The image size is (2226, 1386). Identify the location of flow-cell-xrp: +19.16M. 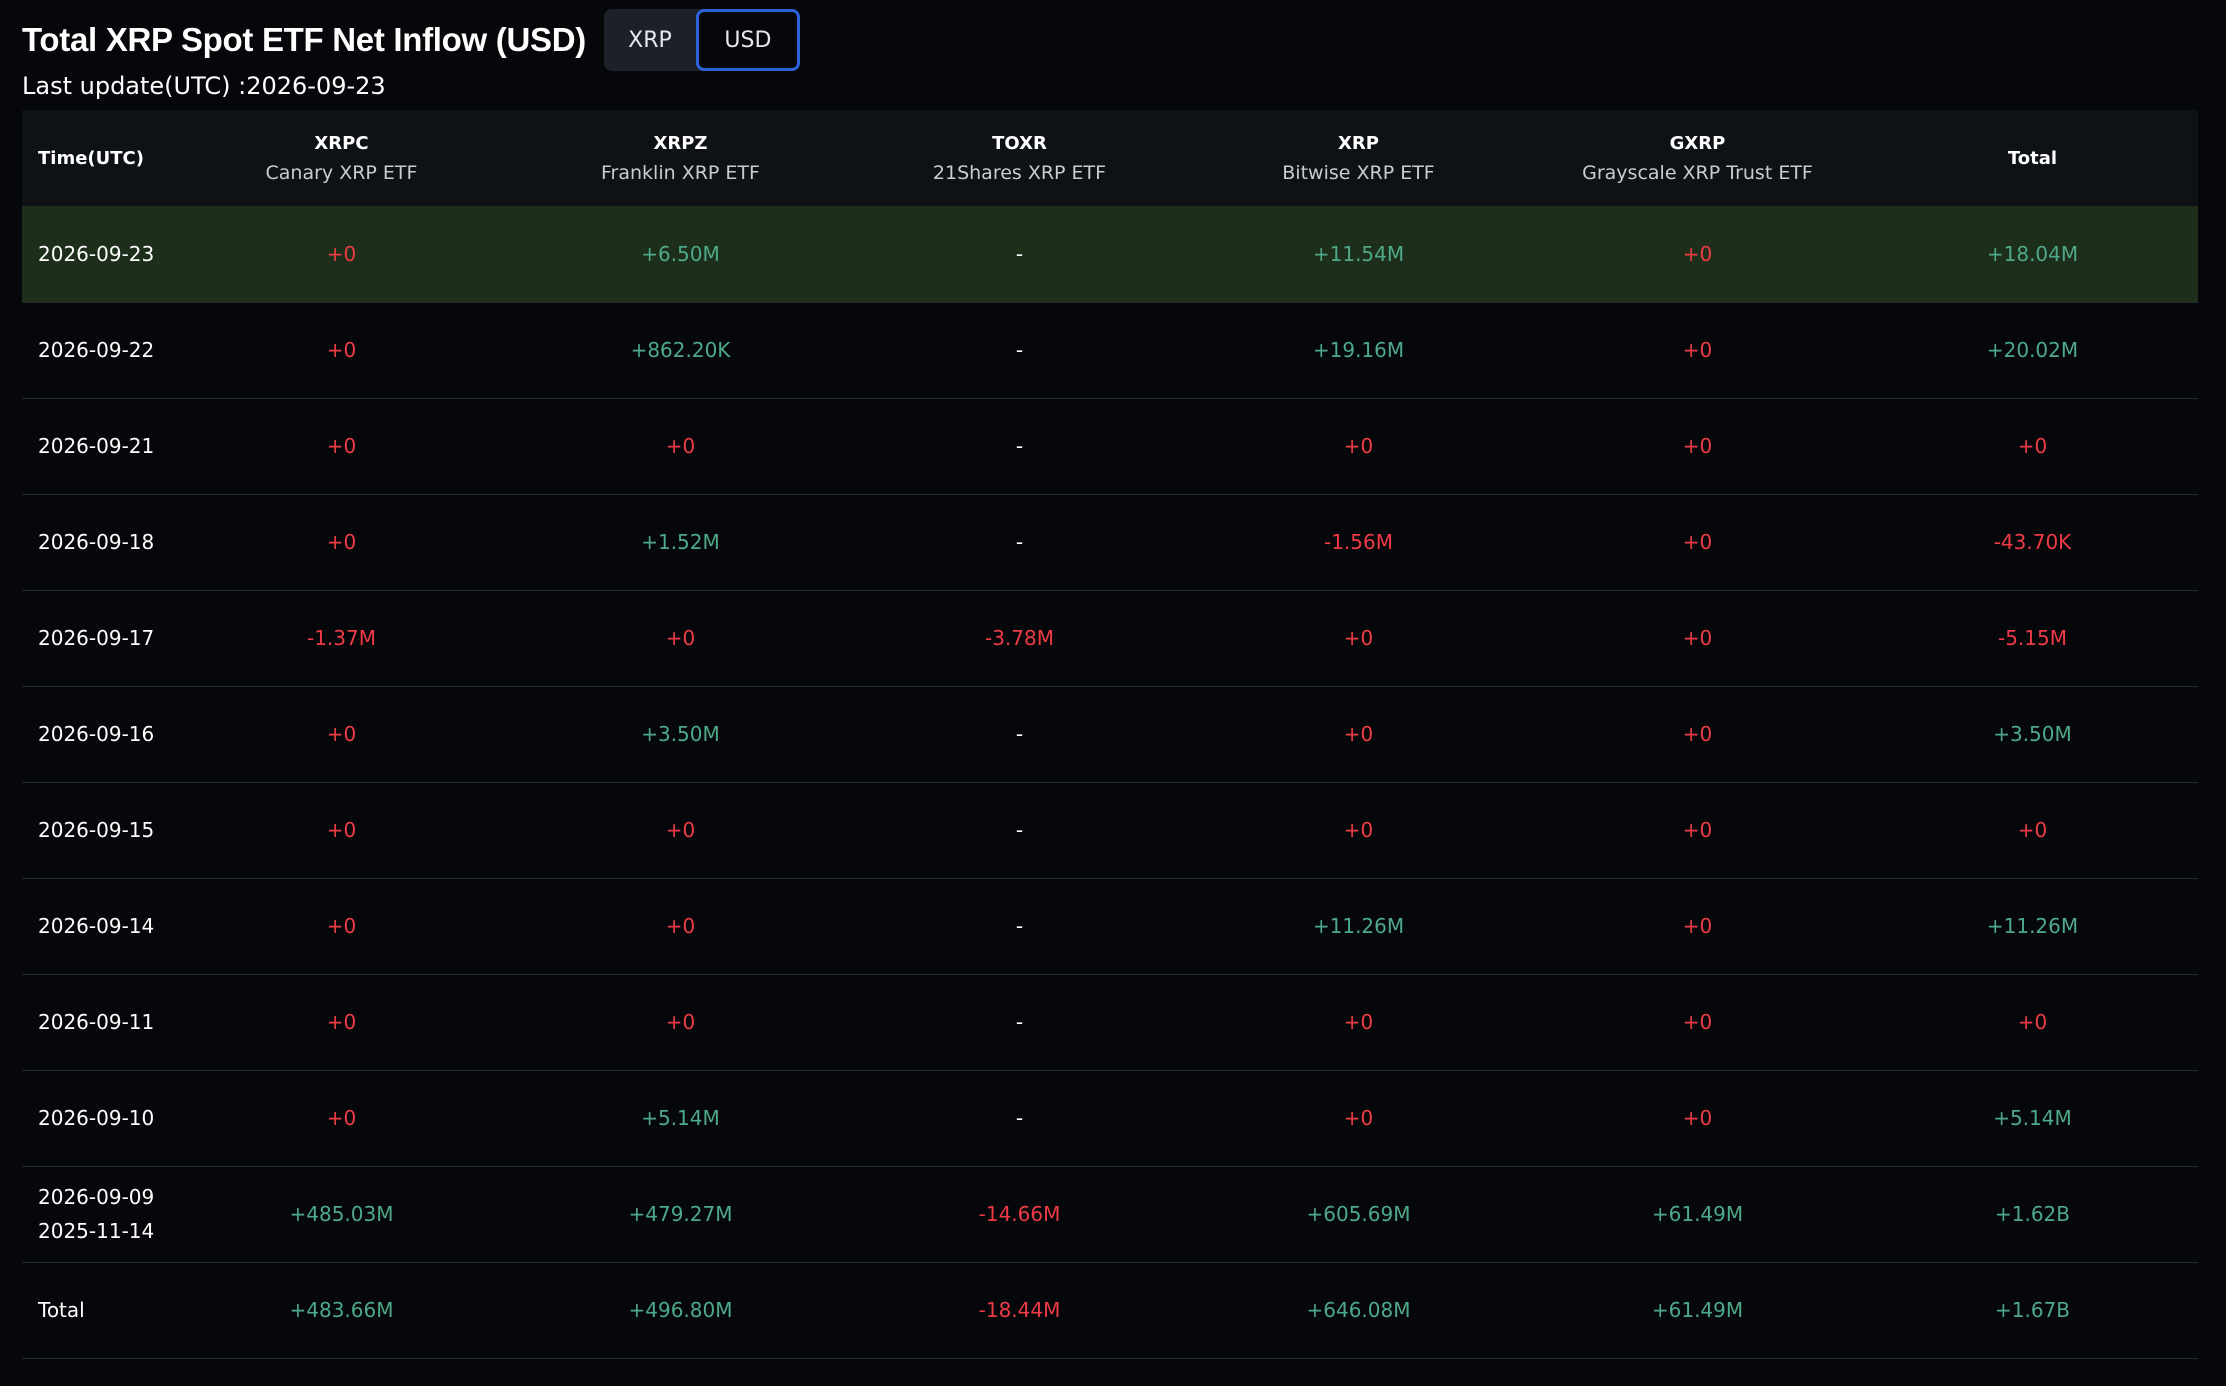
(1358, 350).